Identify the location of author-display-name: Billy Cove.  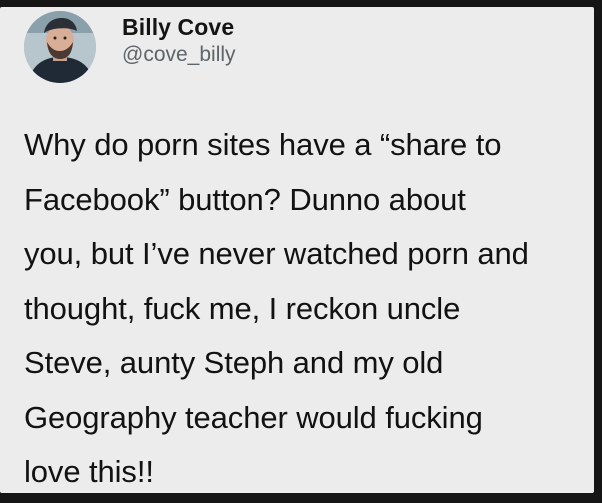
(179, 27).